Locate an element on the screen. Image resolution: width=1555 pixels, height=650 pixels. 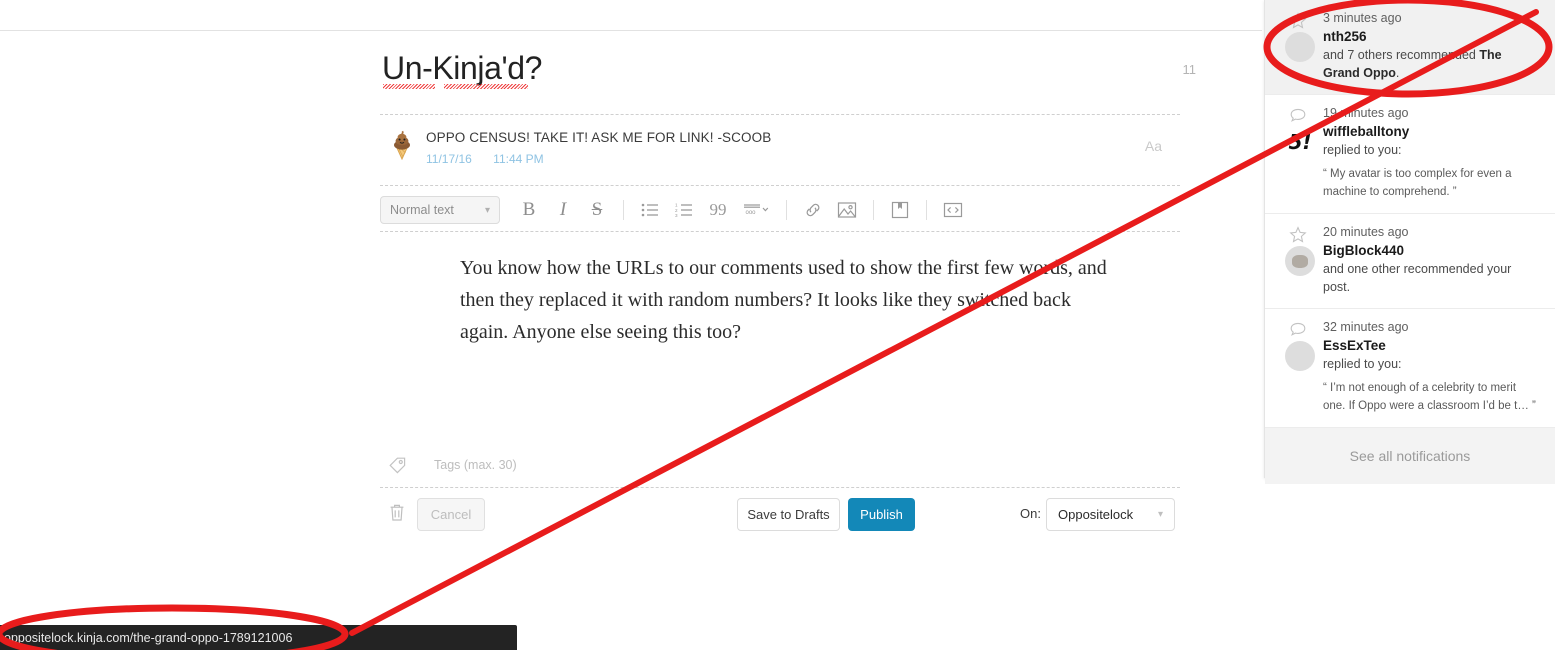
code-button is located at coordinates (953, 210).